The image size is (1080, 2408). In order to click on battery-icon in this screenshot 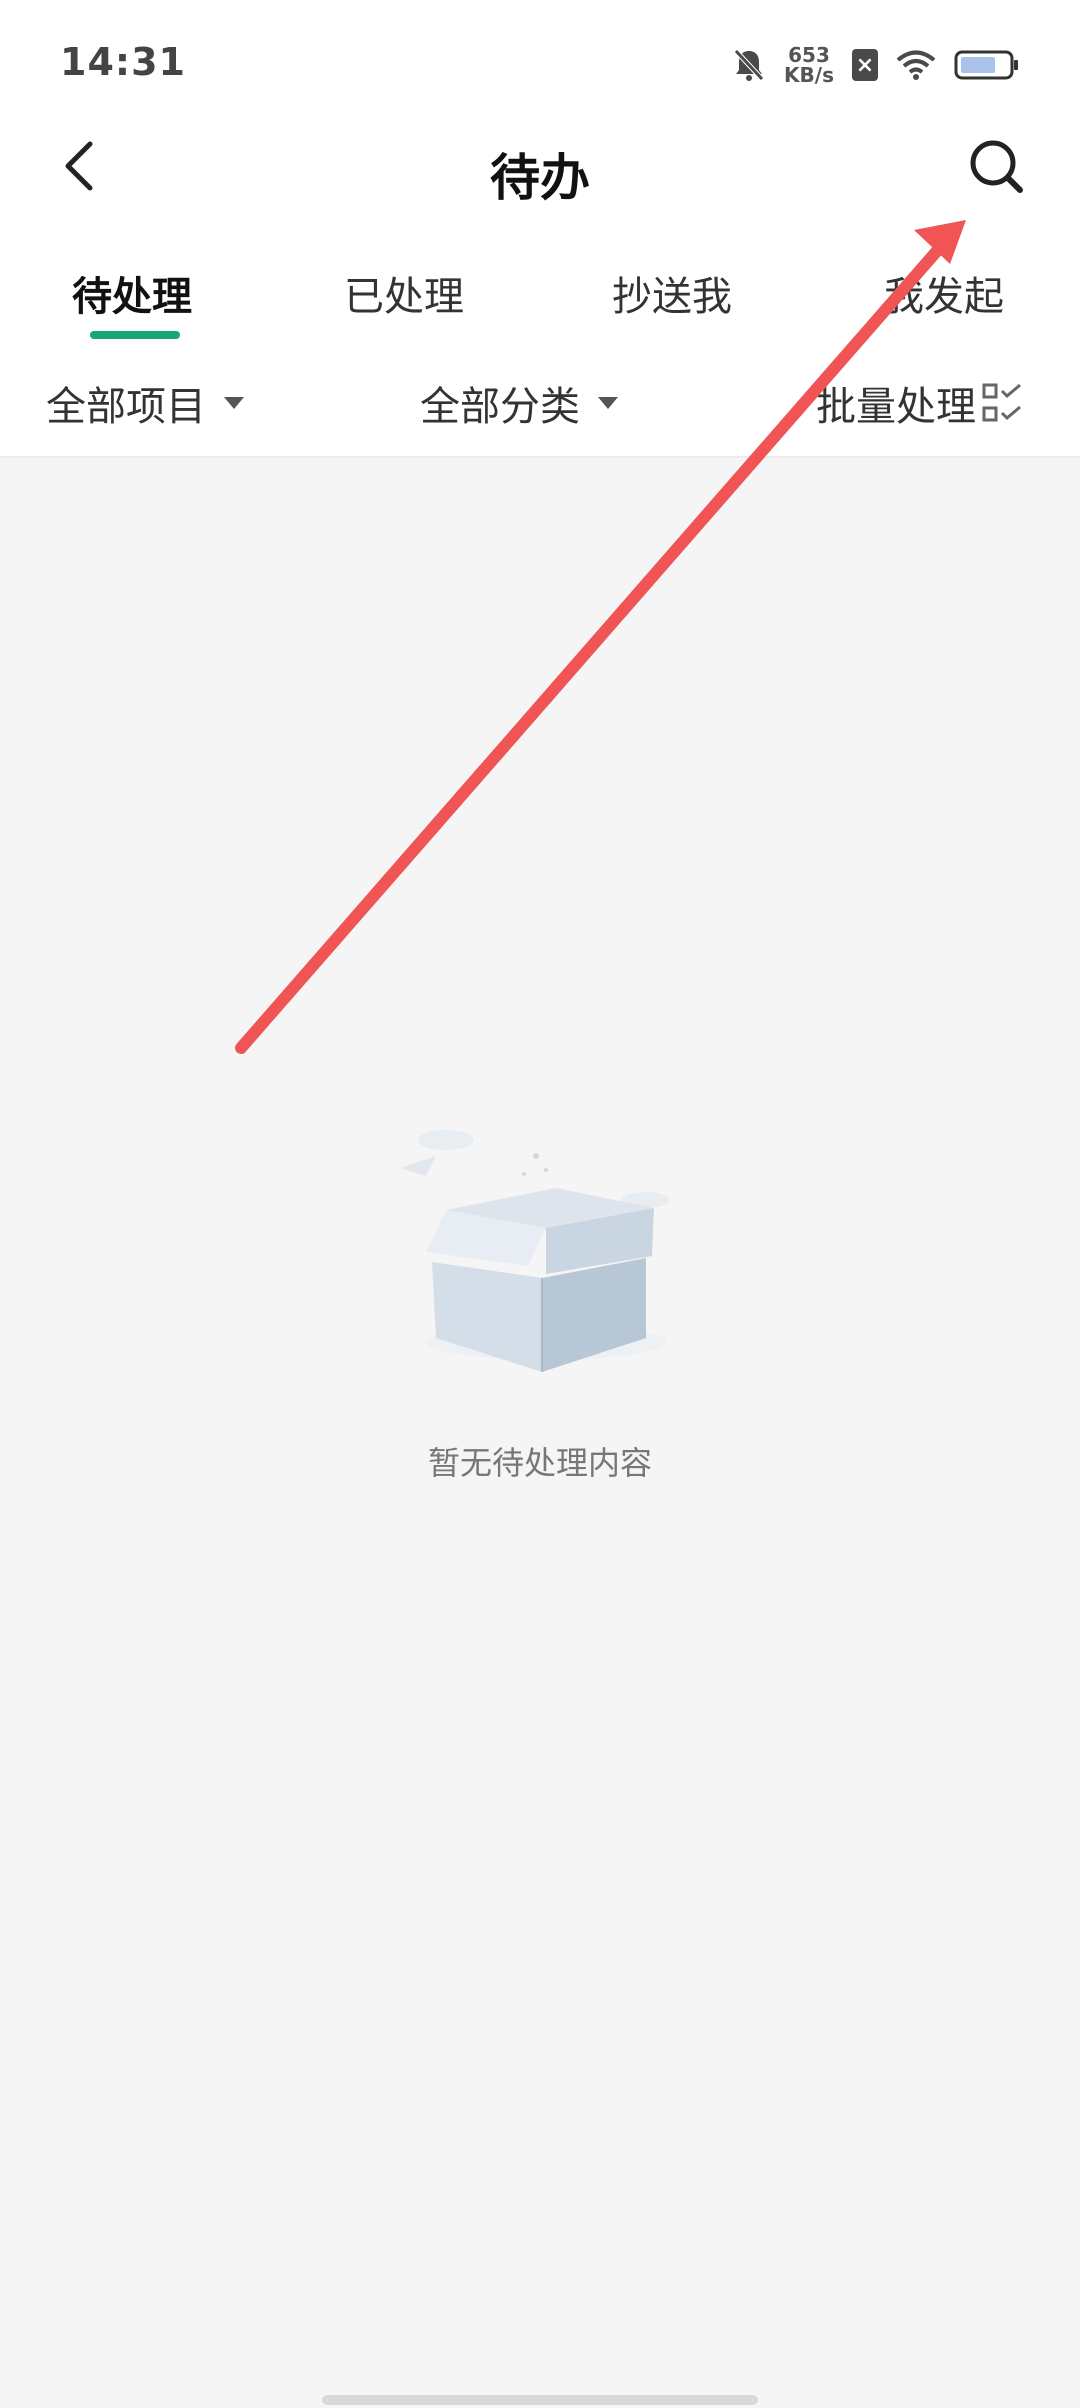, I will do `click(986, 65)`.